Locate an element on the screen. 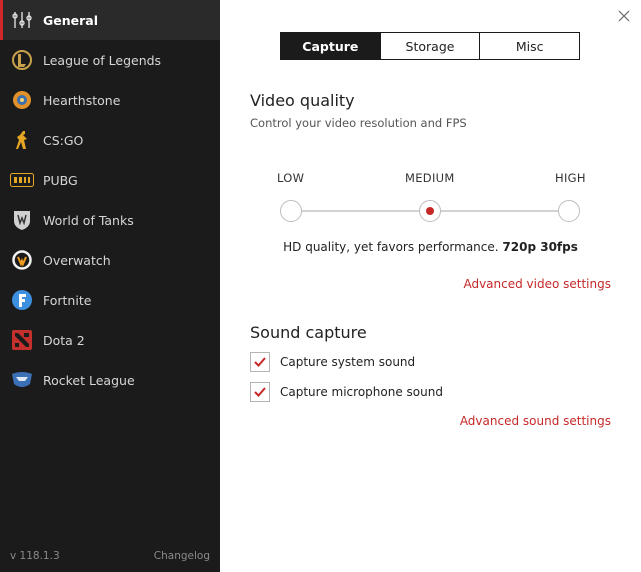 The width and height of the screenshot is (641, 572). changelog-link: Changelog is located at coordinates (182, 556).